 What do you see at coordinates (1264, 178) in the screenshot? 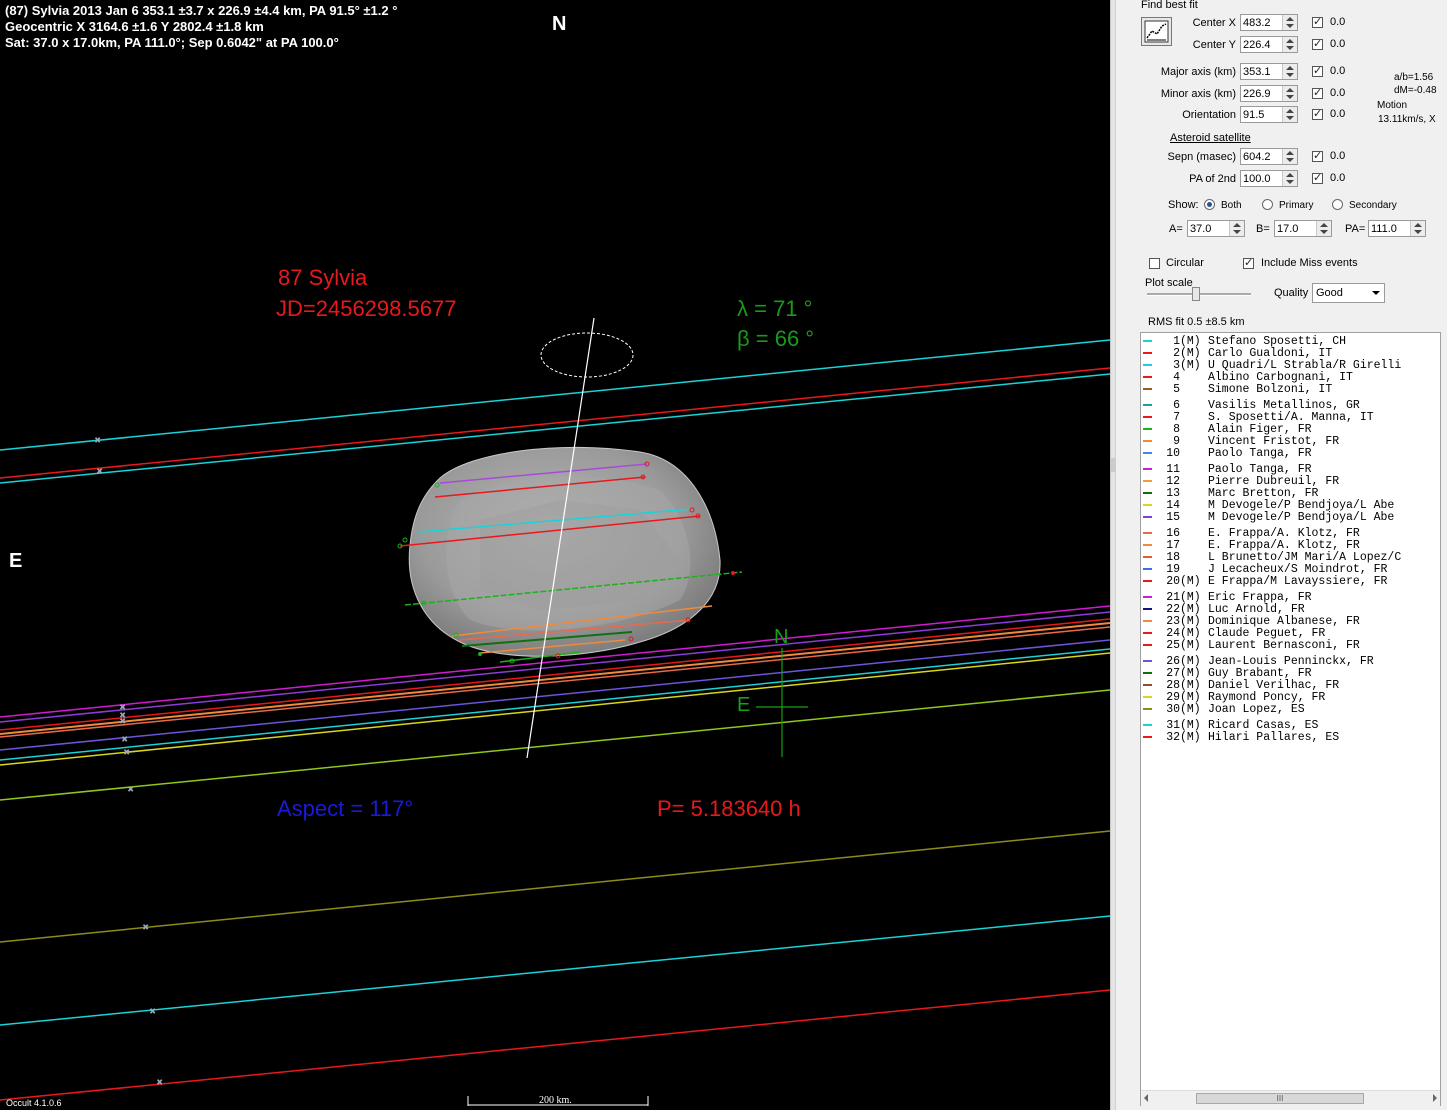
I see `pa-second-input` at bounding box center [1264, 178].